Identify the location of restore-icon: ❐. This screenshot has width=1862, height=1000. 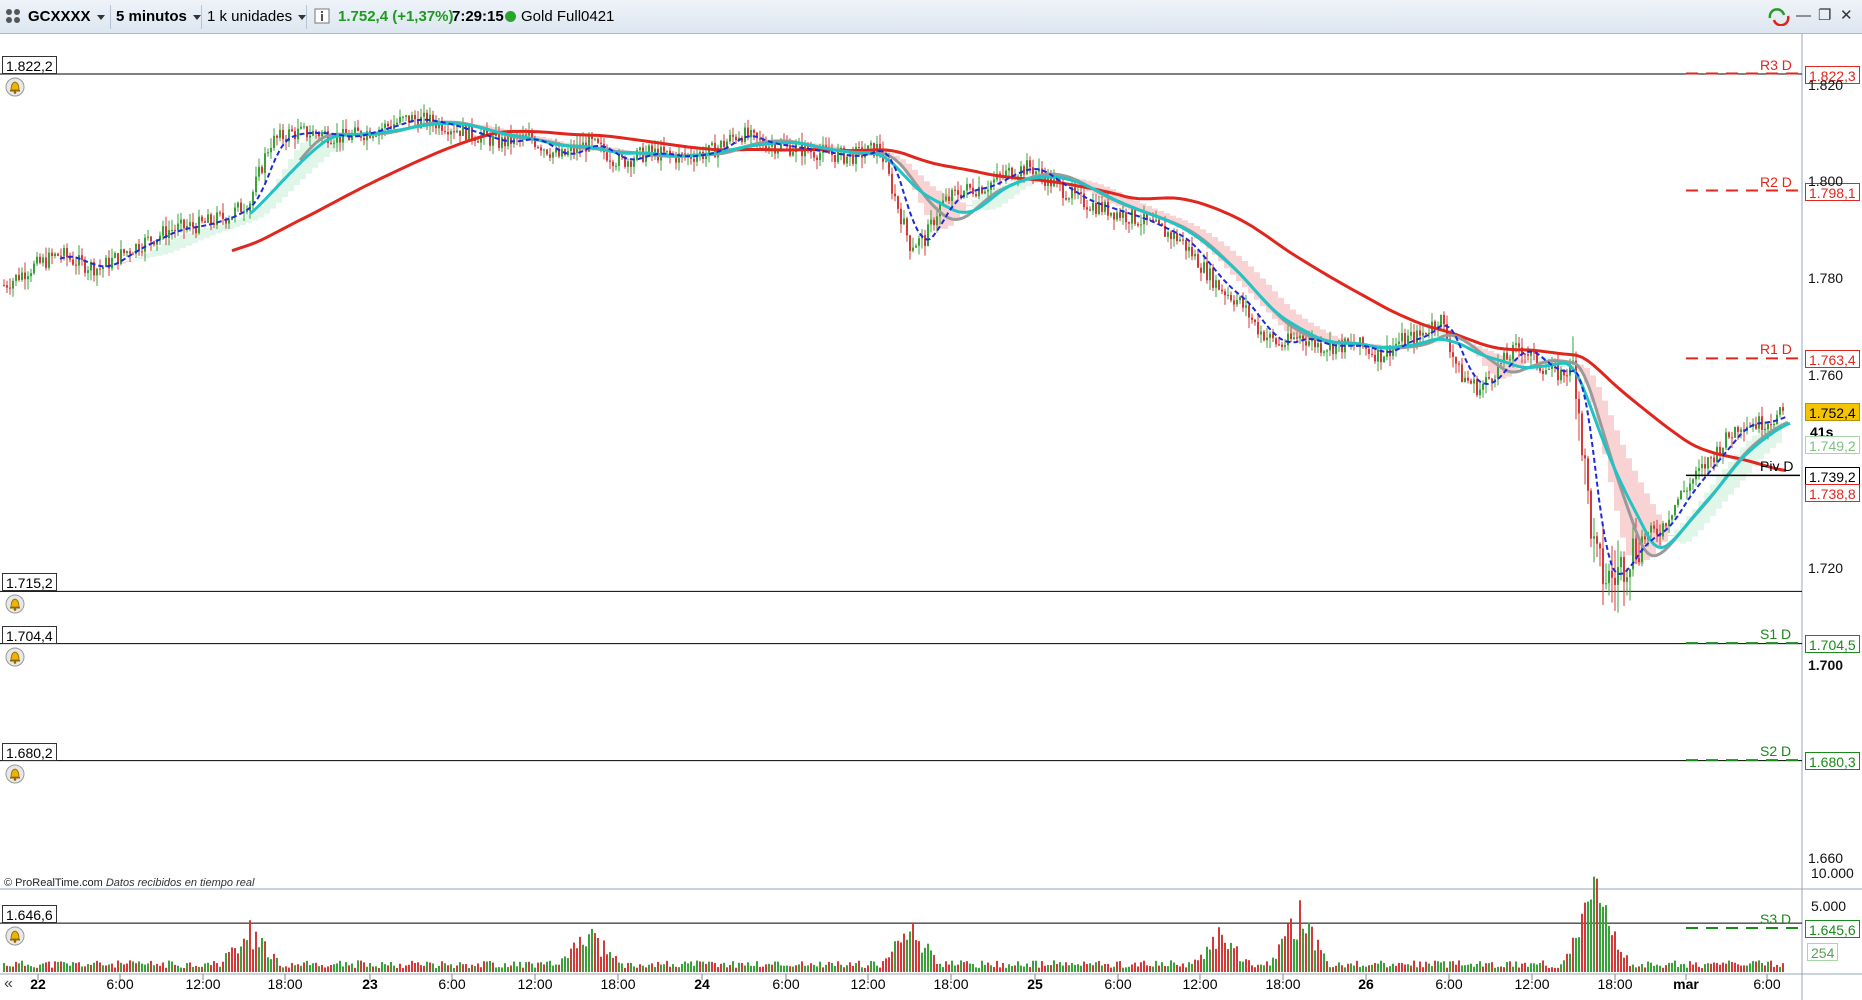
(1824, 16).